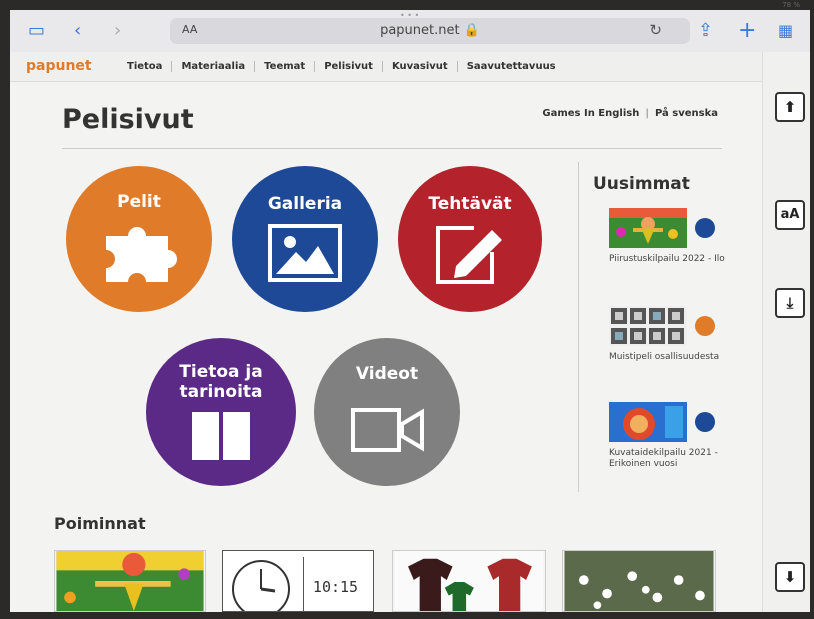 The width and height of the screenshot is (814, 619). I want to click on drawing-card, so click(130, 581).